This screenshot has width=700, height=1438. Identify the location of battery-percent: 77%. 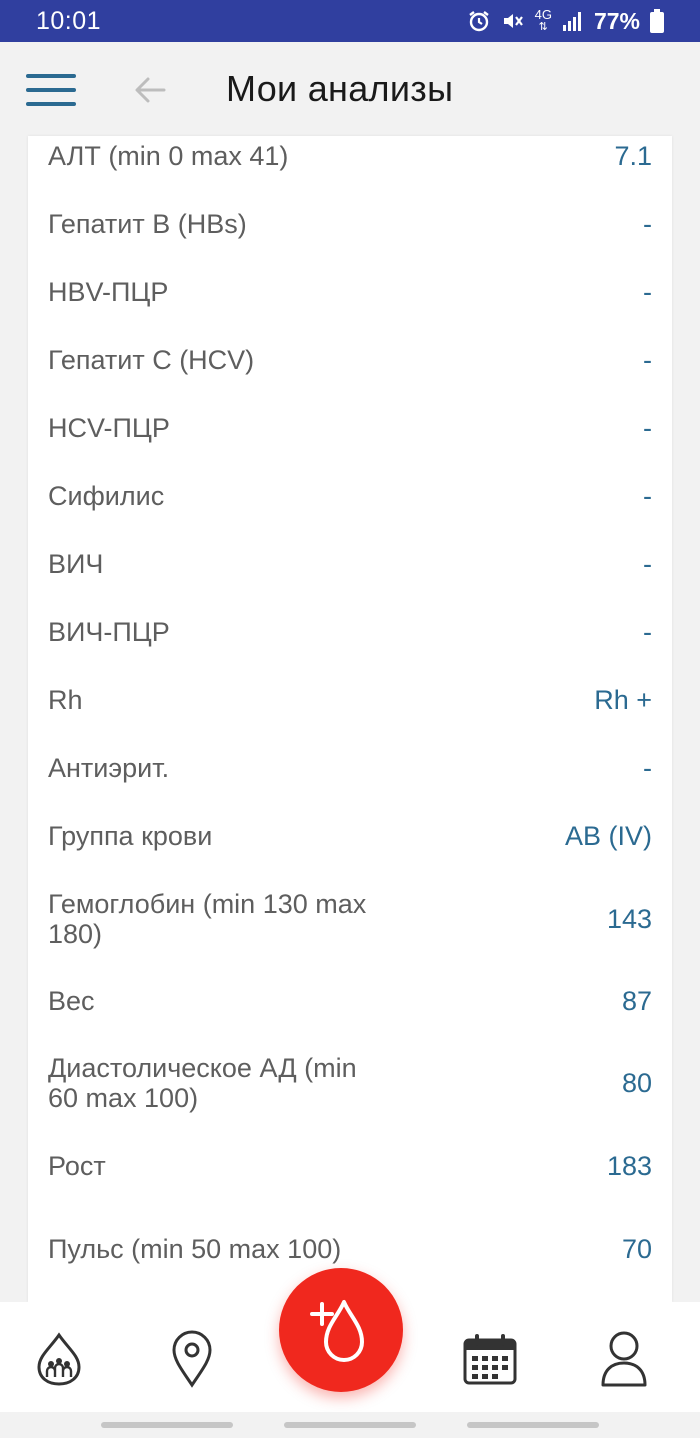
(616, 20).